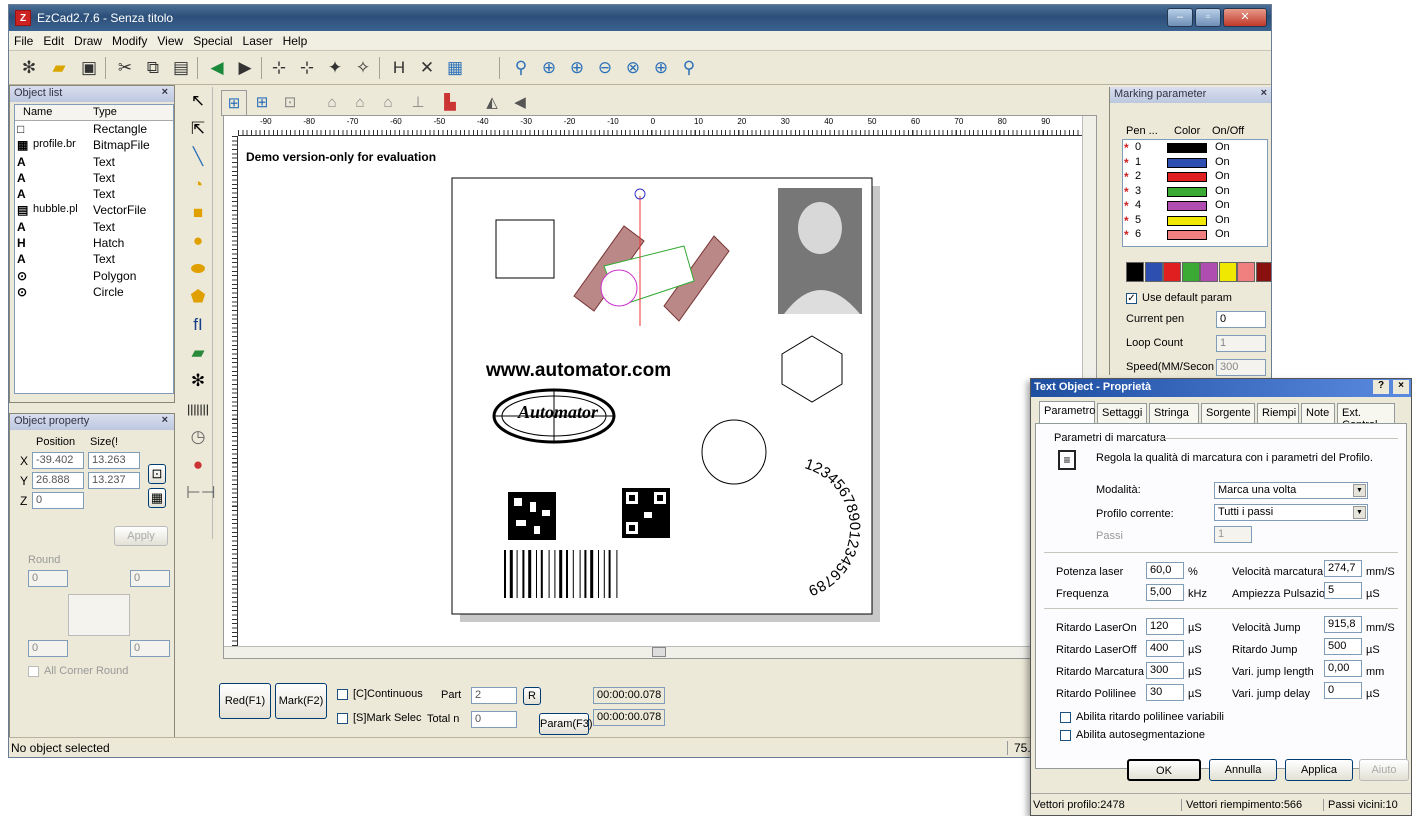 The height and width of the screenshot is (816, 1412). Describe the element at coordinates (455, 68) in the screenshot. I see `properties-icon: ▦` at that location.